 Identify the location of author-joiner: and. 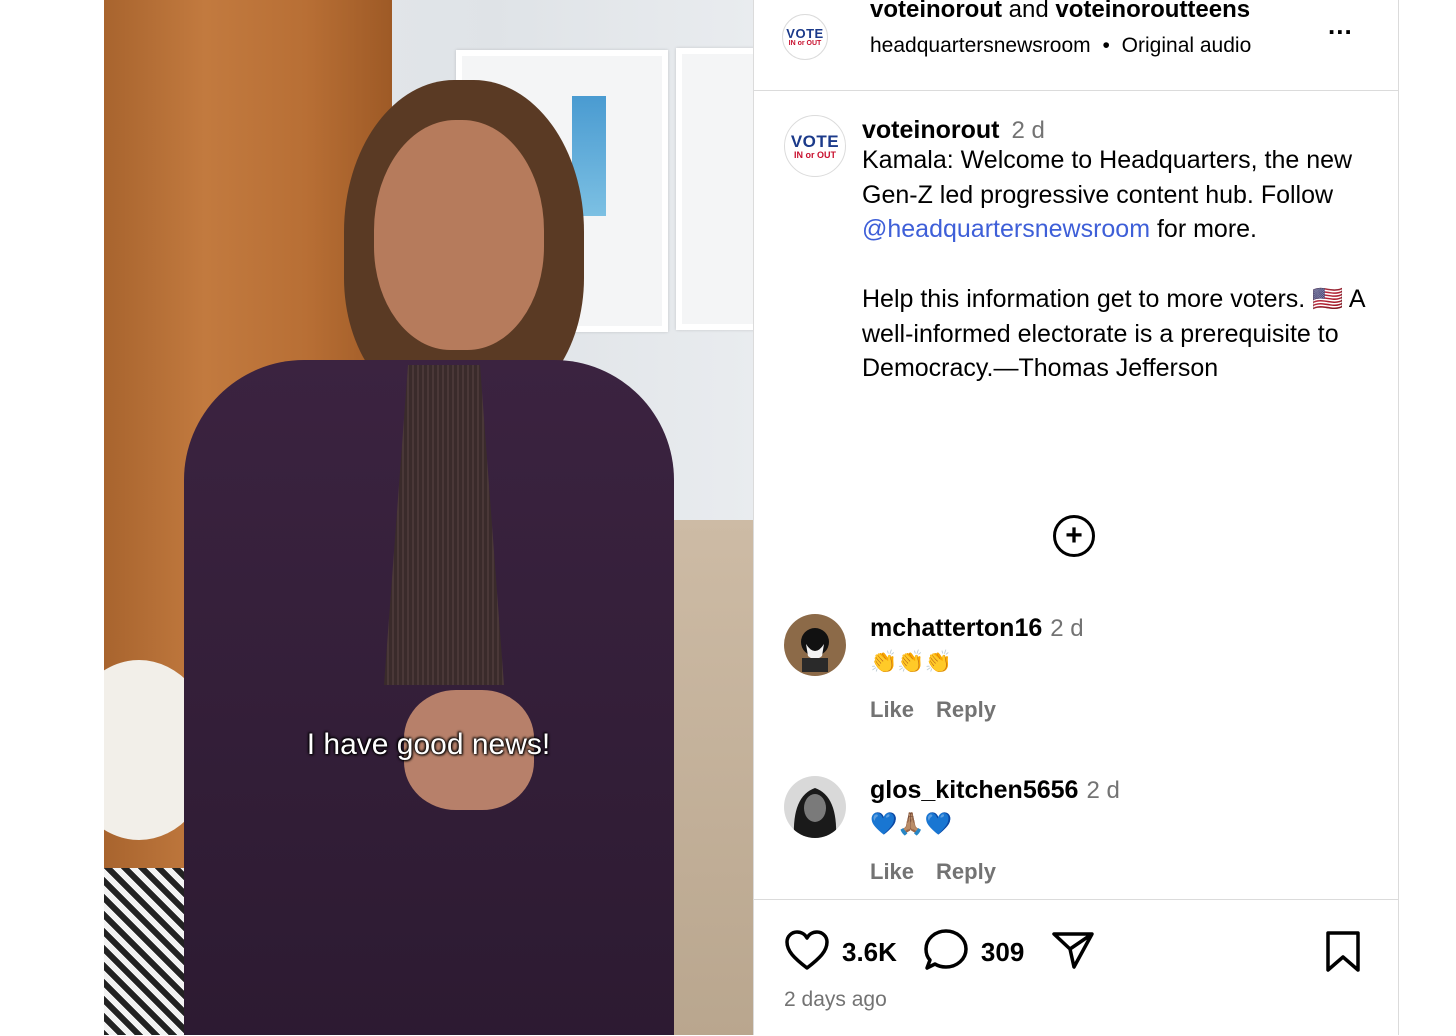
(1029, 11).